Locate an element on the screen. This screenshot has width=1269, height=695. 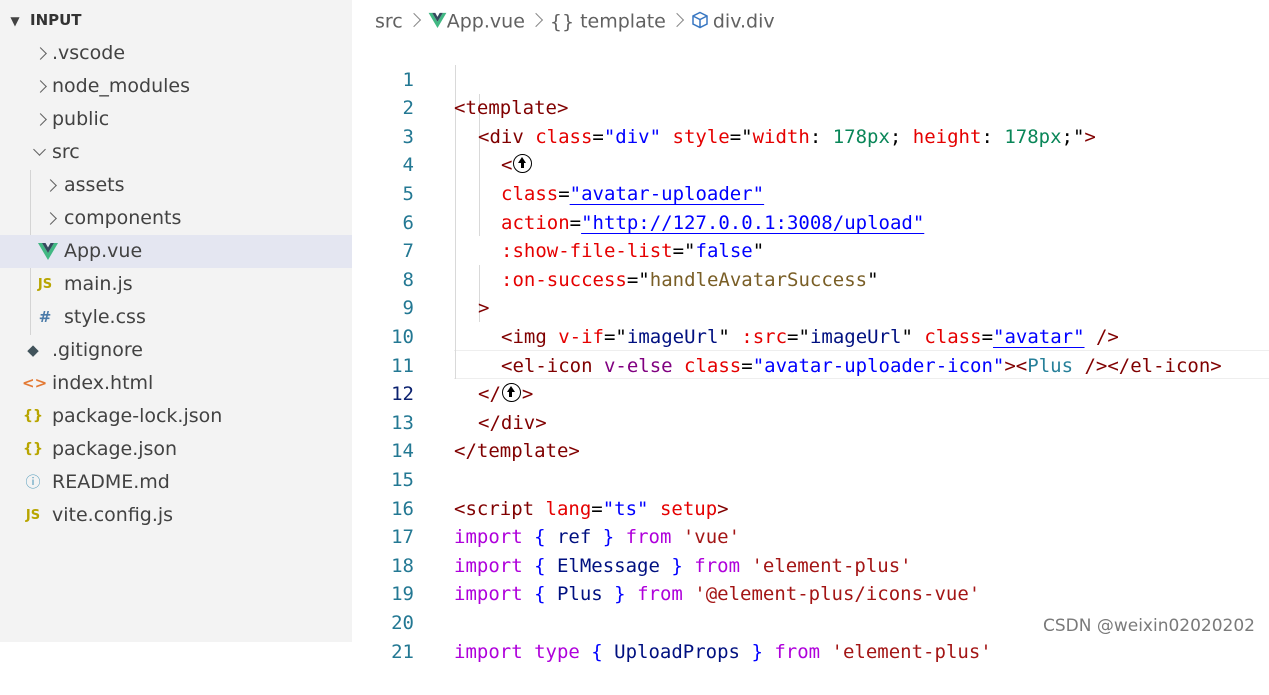
tree-item-components: components is located at coordinates (176, 218).